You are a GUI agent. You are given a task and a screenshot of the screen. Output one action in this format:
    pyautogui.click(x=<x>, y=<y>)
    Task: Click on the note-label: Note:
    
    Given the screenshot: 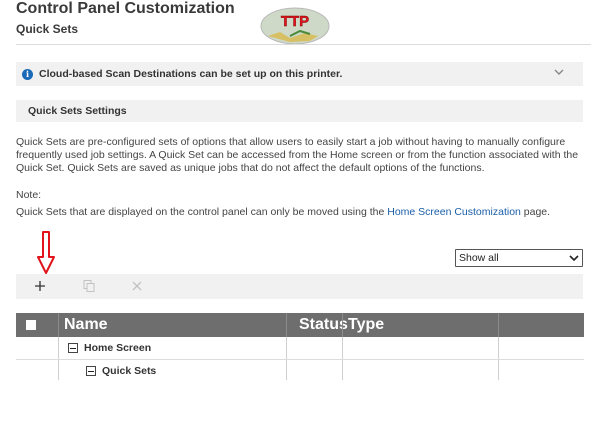 What is the action you would take?
    pyautogui.click(x=29, y=195)
    